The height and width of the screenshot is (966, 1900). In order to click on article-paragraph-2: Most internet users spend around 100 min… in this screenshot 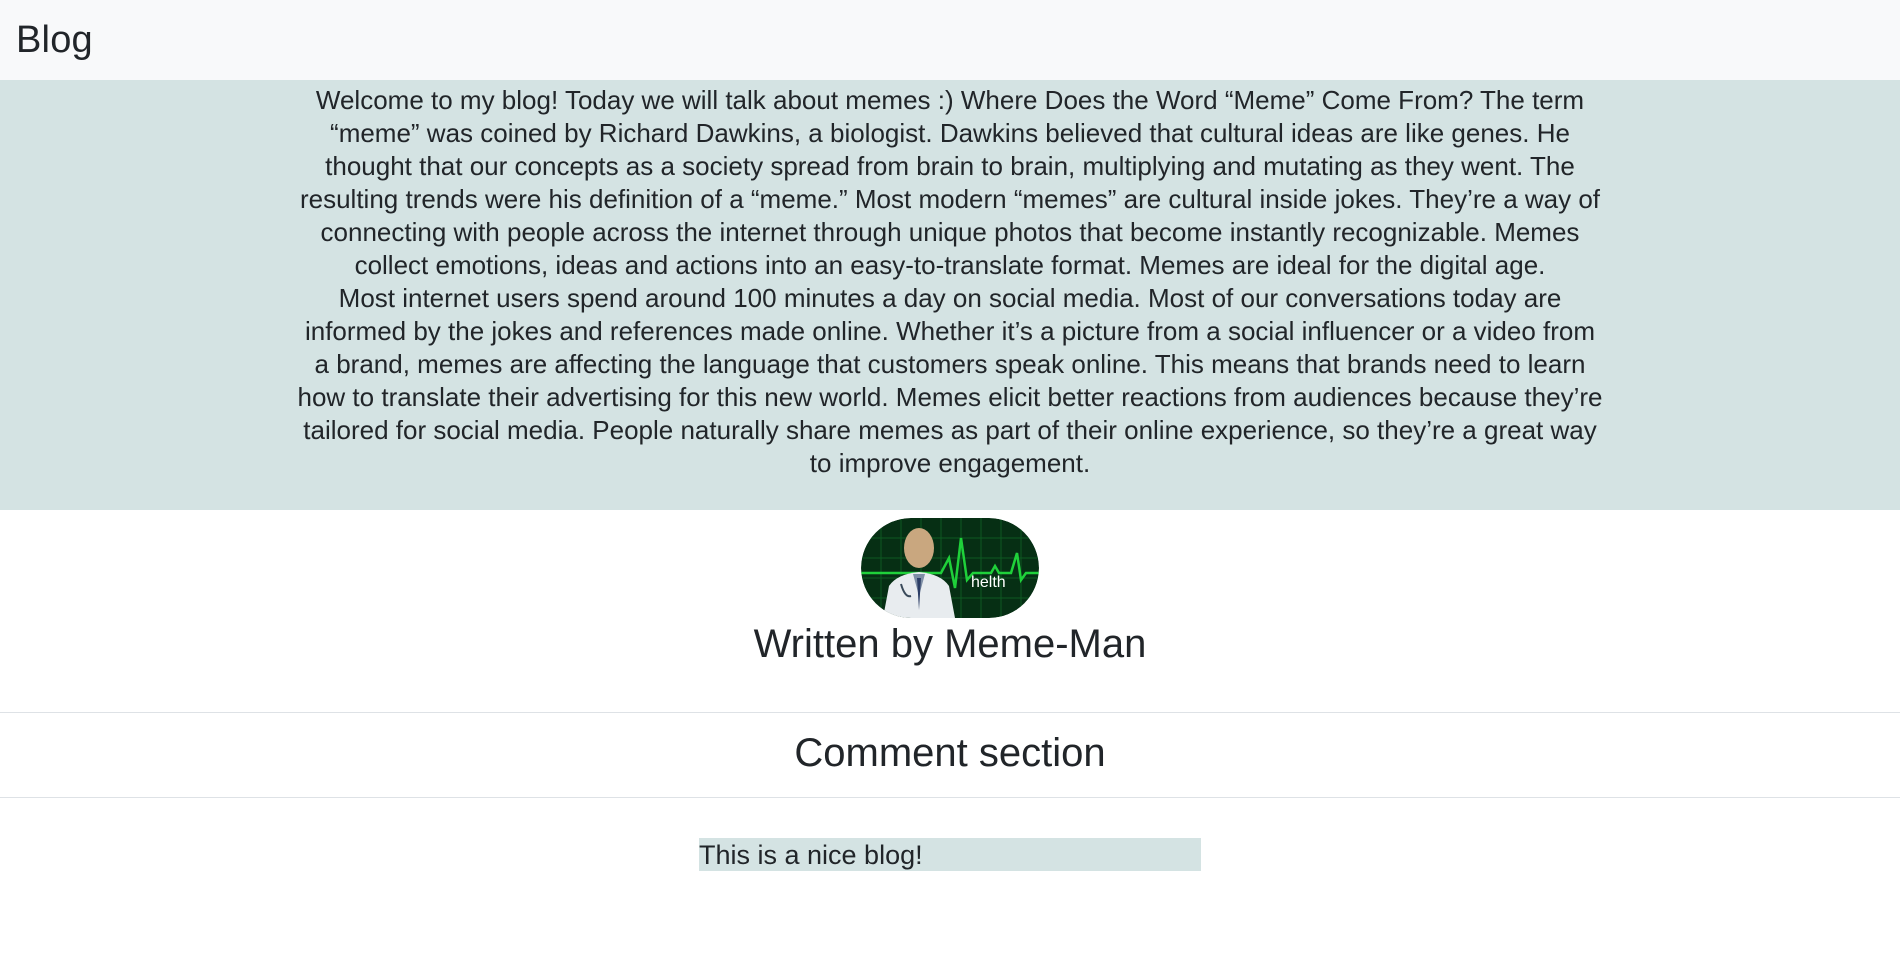, I will do `click(950, 380)`.